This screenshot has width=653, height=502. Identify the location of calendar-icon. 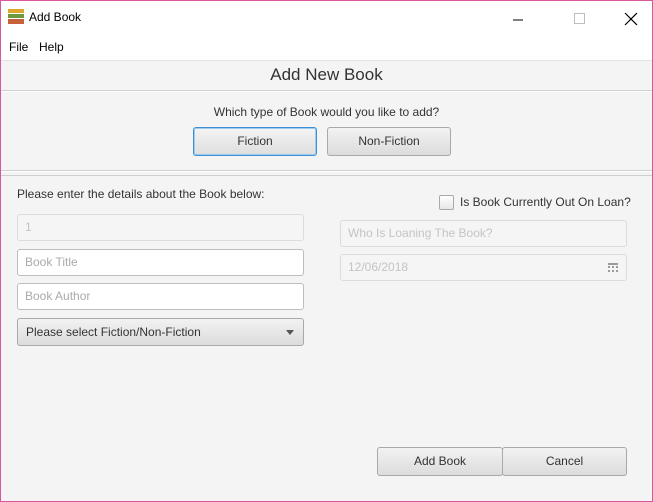
(613, 267).